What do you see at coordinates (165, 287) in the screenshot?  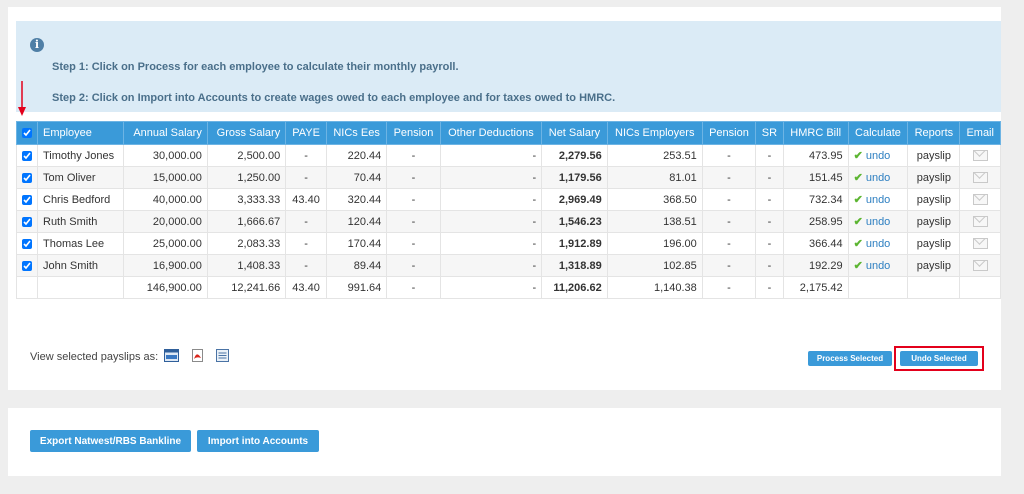 I see `total-annual-salary: 146,900.00` at bounding box center [165, 287].